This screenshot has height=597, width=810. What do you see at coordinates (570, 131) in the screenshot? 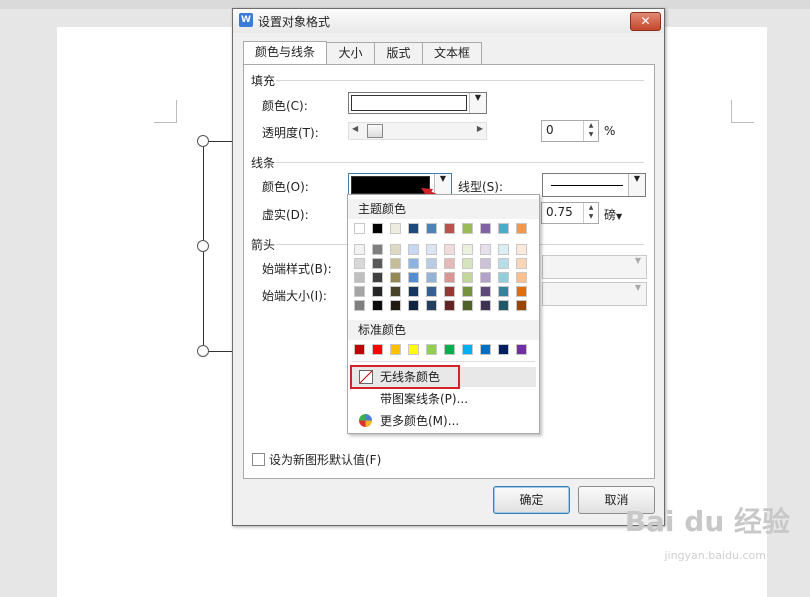
I see `transparency-spinner: 0 ▲ ▼` at bounding box center [570, 131].